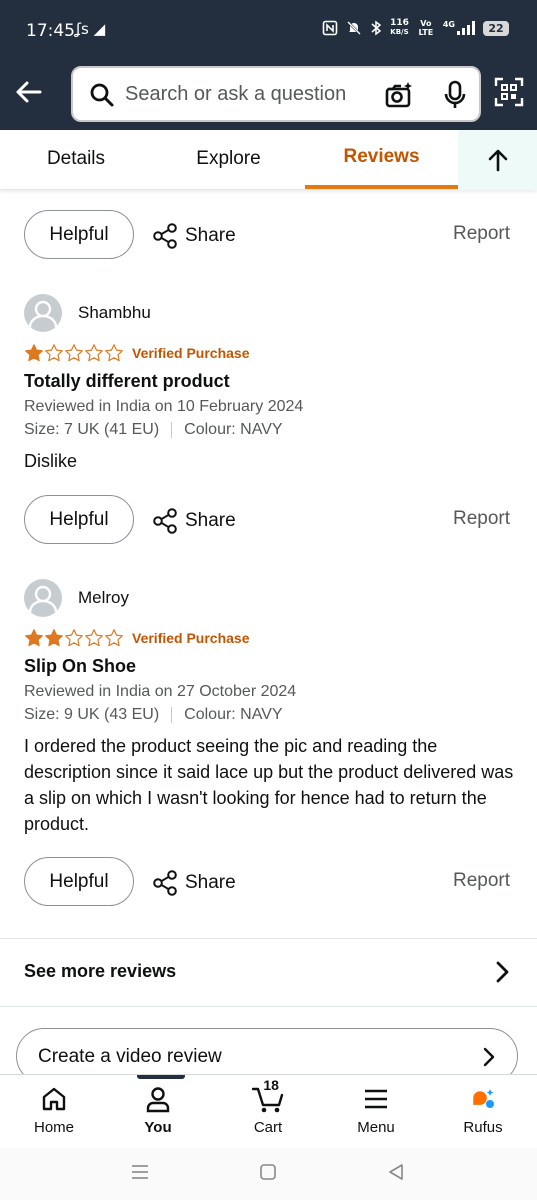 The height and width of the screenshot is (1200, 537). I want to click on create-video-review-label: Create a video review, so click(130, 1056).